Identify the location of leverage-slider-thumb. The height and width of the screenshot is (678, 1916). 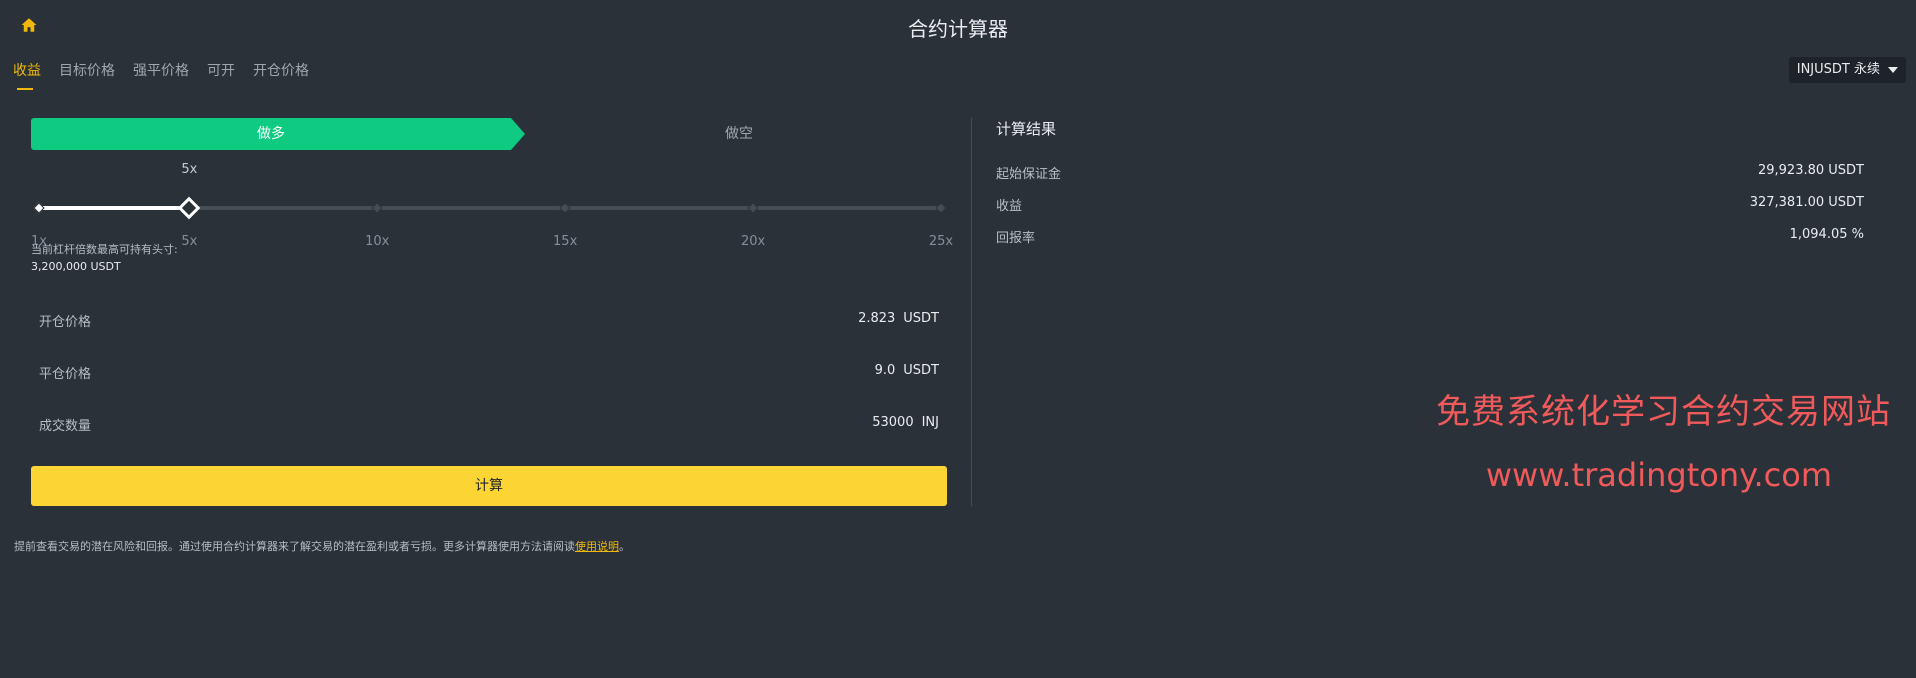
(189, 208).